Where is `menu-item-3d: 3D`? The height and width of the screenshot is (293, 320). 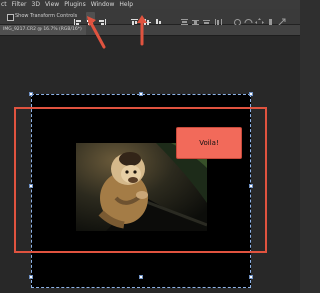 menu-item-3d: 3D is located at coordinates (36, 4).